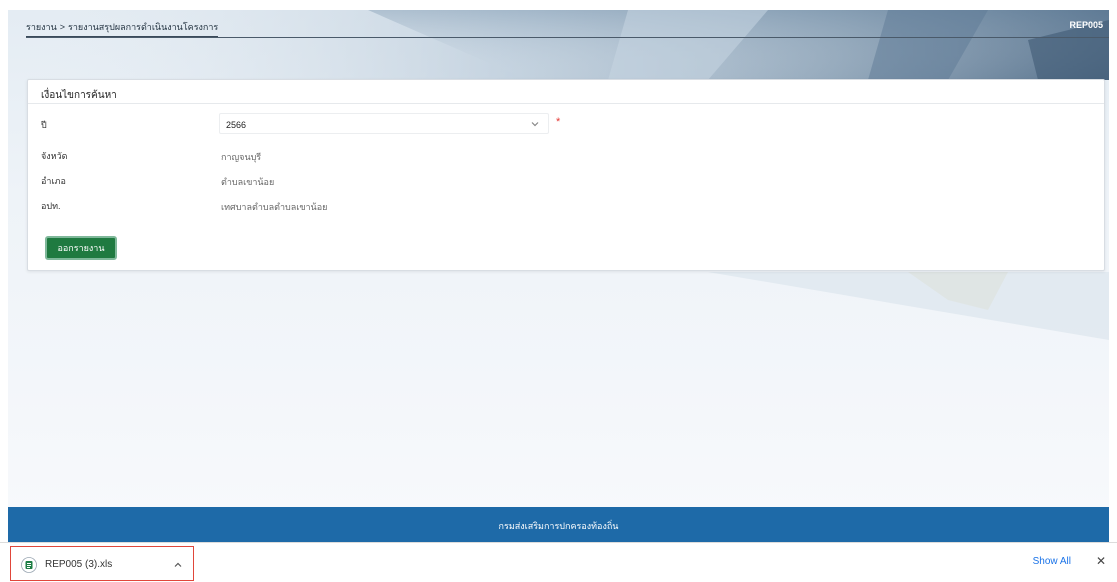  Describe the element at coordinates (566, 124) in the screenshot. I see `year-row: ปี 2566 *` at that location.